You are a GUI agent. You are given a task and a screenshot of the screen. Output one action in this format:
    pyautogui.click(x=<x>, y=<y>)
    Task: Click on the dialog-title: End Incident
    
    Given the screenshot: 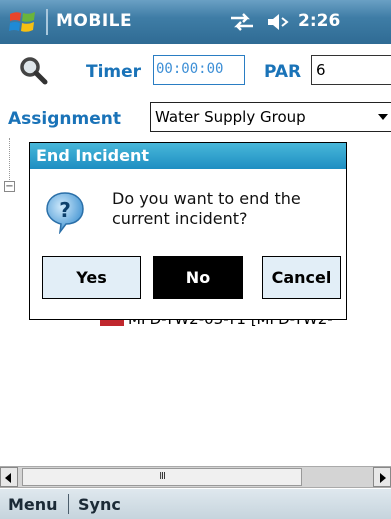 What is the action you would take?
    pyautogui.click(x=188, y=156)
    